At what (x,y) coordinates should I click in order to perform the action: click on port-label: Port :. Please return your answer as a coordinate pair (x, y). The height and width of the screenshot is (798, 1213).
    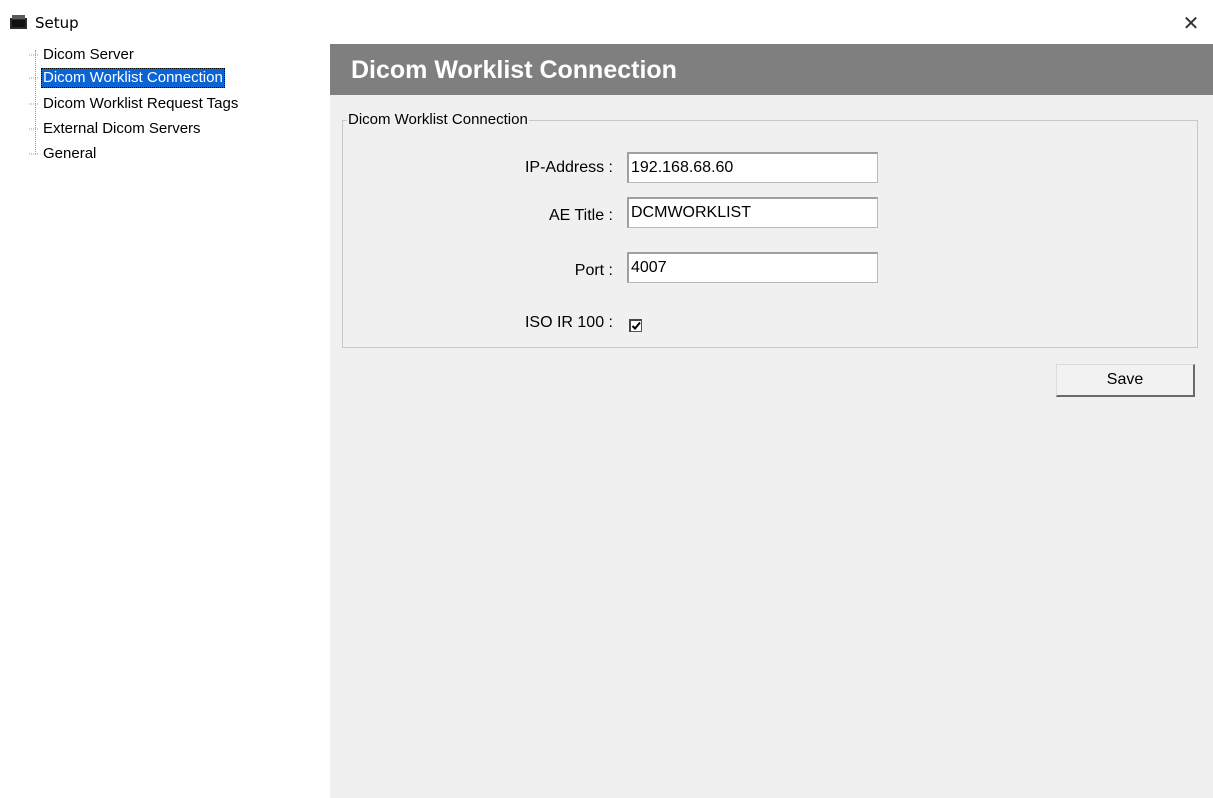
    Looking at the image, I should click on (593, 270).